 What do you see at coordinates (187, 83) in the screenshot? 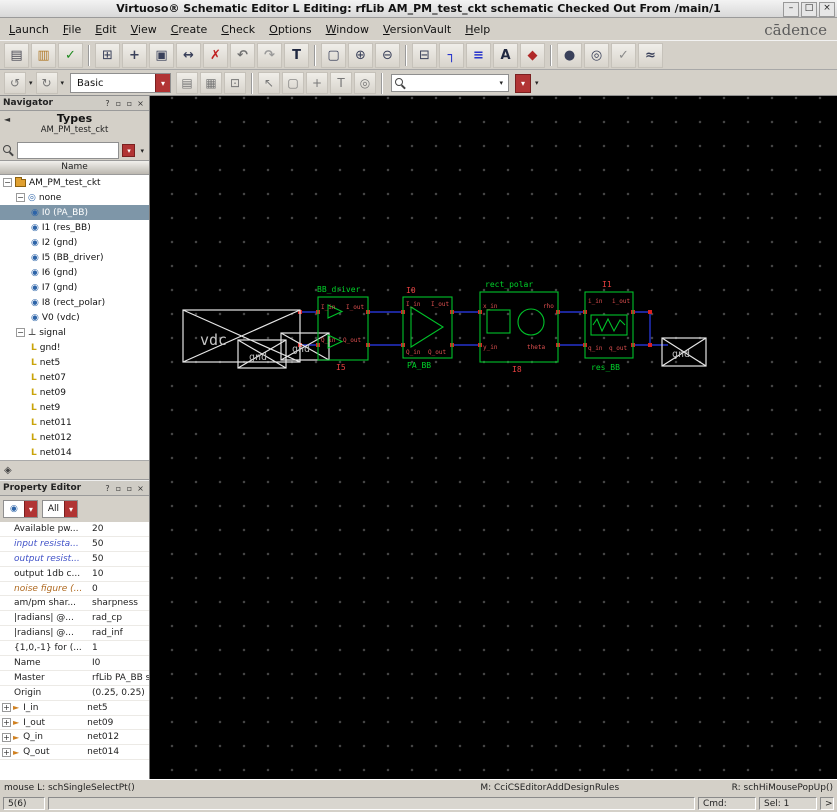
I see `print-icon: ▤` at bounding box center [187, 83].